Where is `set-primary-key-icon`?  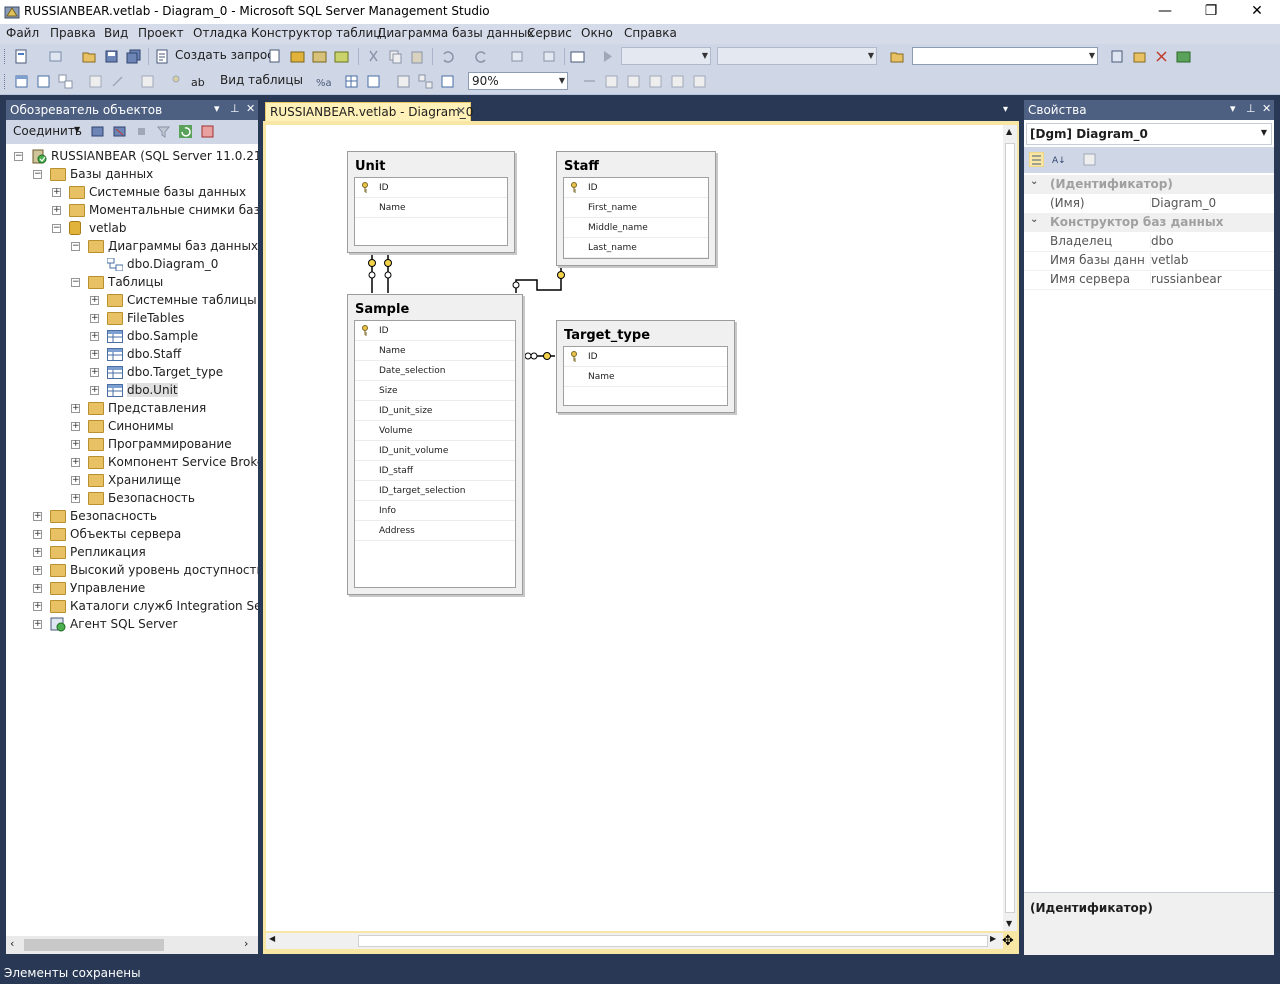
set-primary-key-icon is located at coordinates (177, 81).